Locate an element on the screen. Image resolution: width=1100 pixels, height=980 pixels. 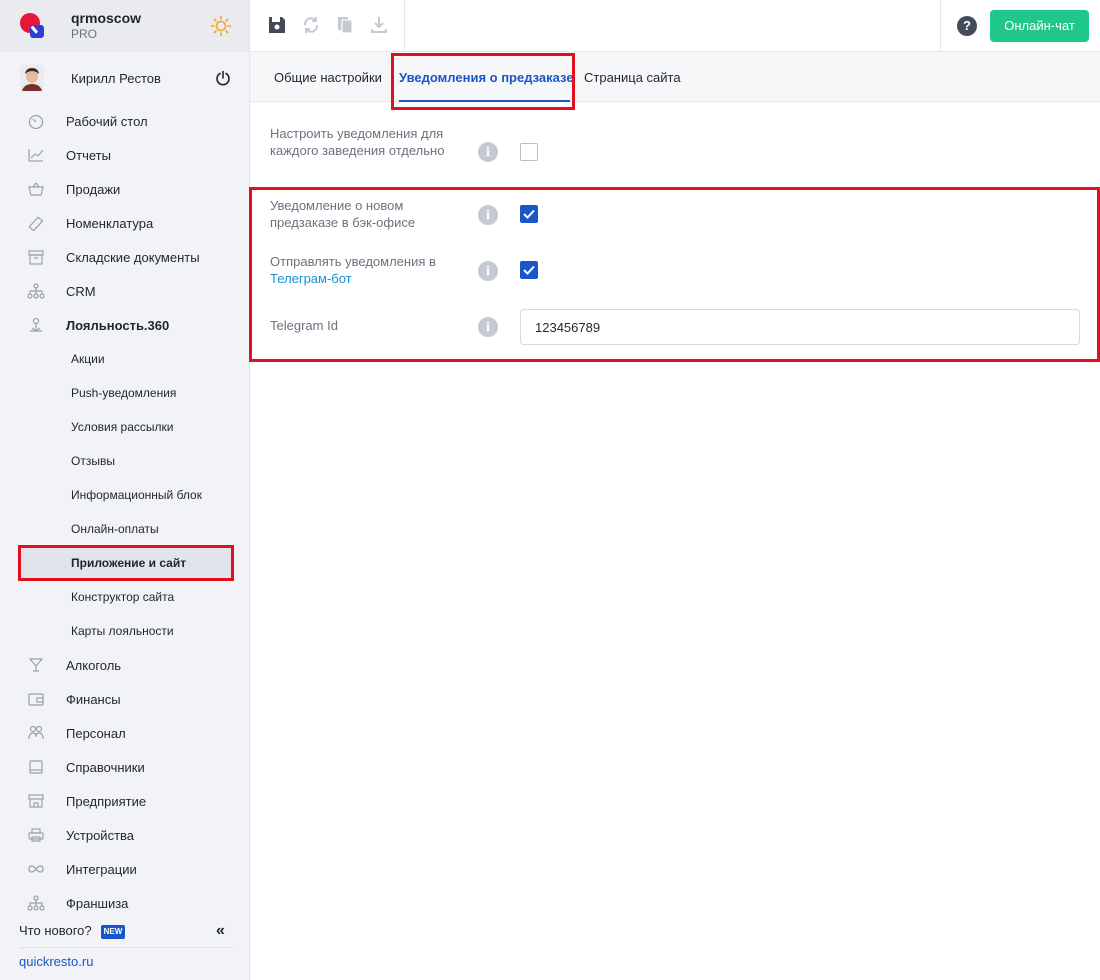
logo-icon is located at coordinates (32, 25).